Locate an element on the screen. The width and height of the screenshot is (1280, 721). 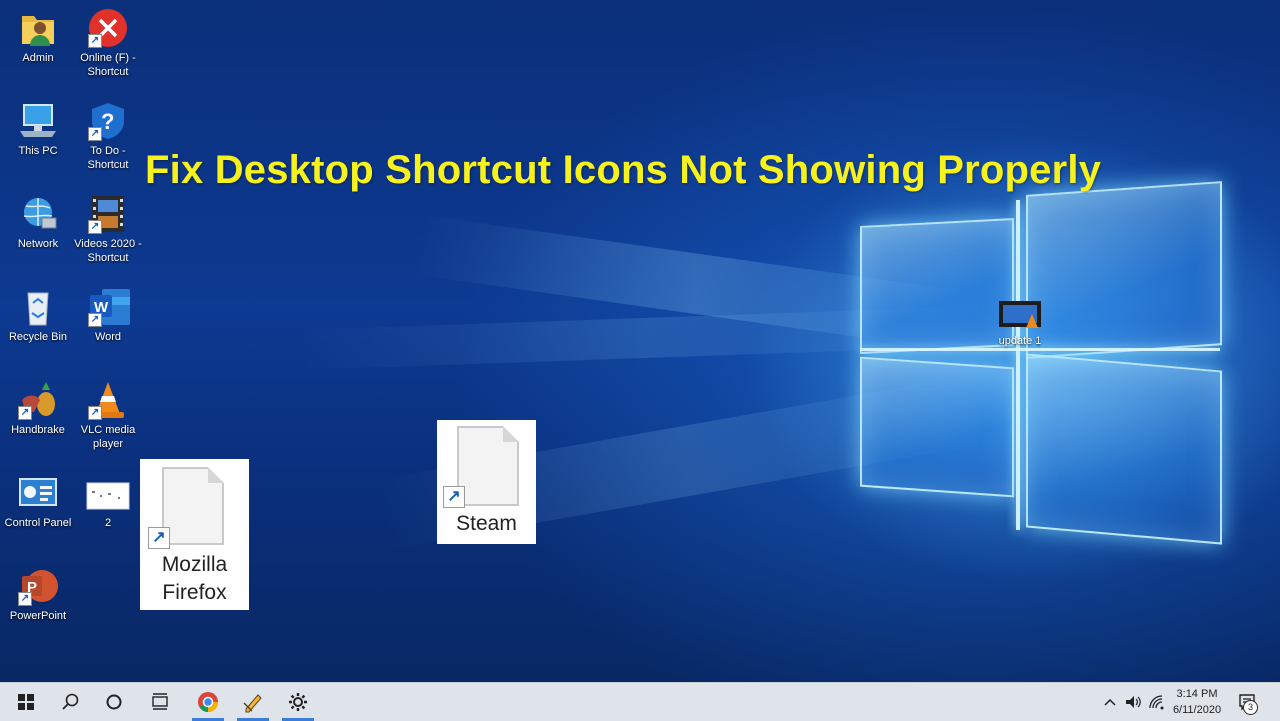
image-thumbnail-icon is located at coordinates (108, 493).